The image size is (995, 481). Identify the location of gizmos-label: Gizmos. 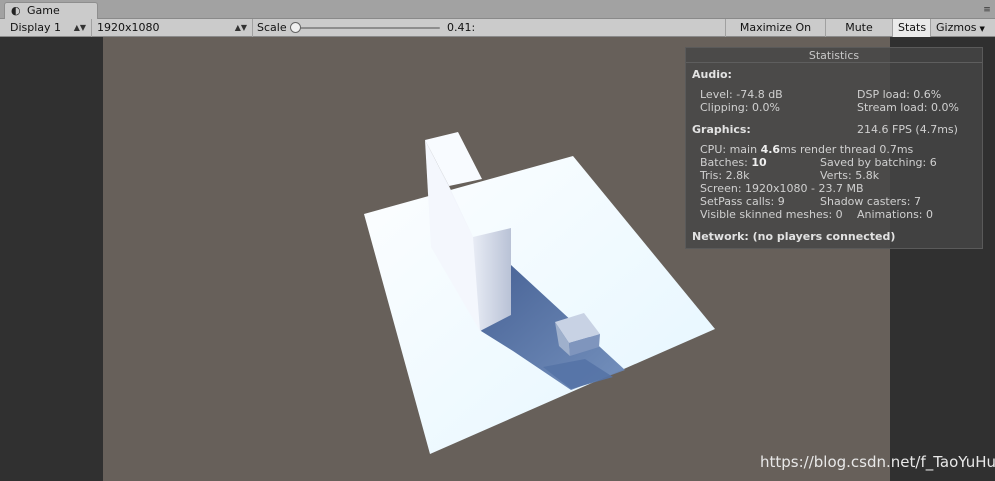
(956, 27).